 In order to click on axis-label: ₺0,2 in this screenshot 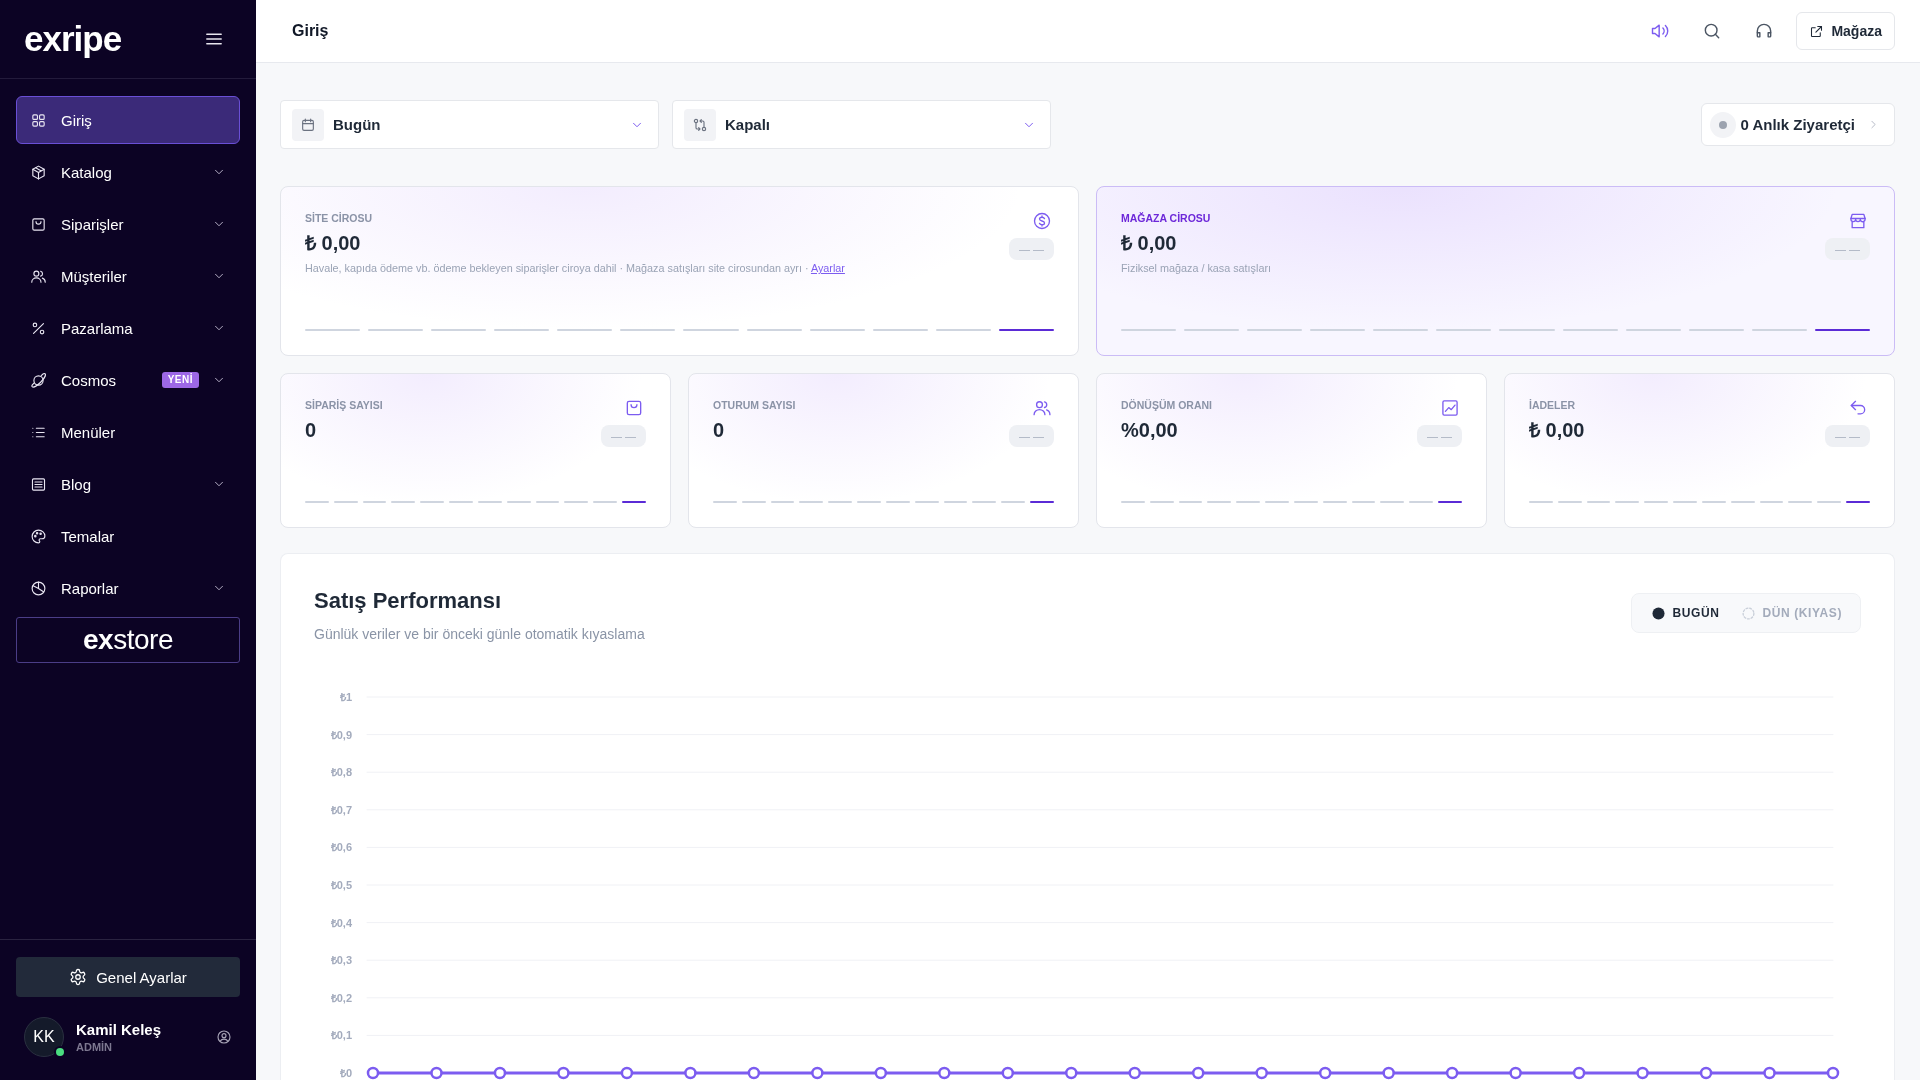, I will do `click(341, 997)`.